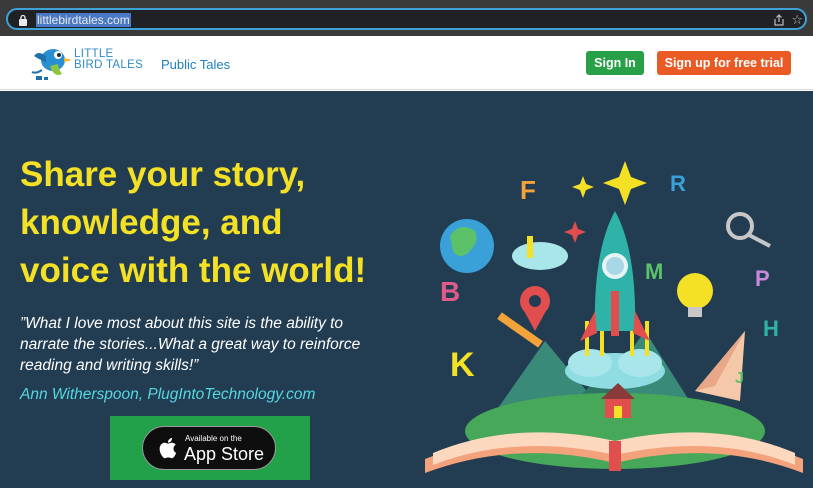 This screenshot has width=813, height=488. Describe the element at coordinates (654, 271) in the screenshot. I see `svg-text: M` at that location.